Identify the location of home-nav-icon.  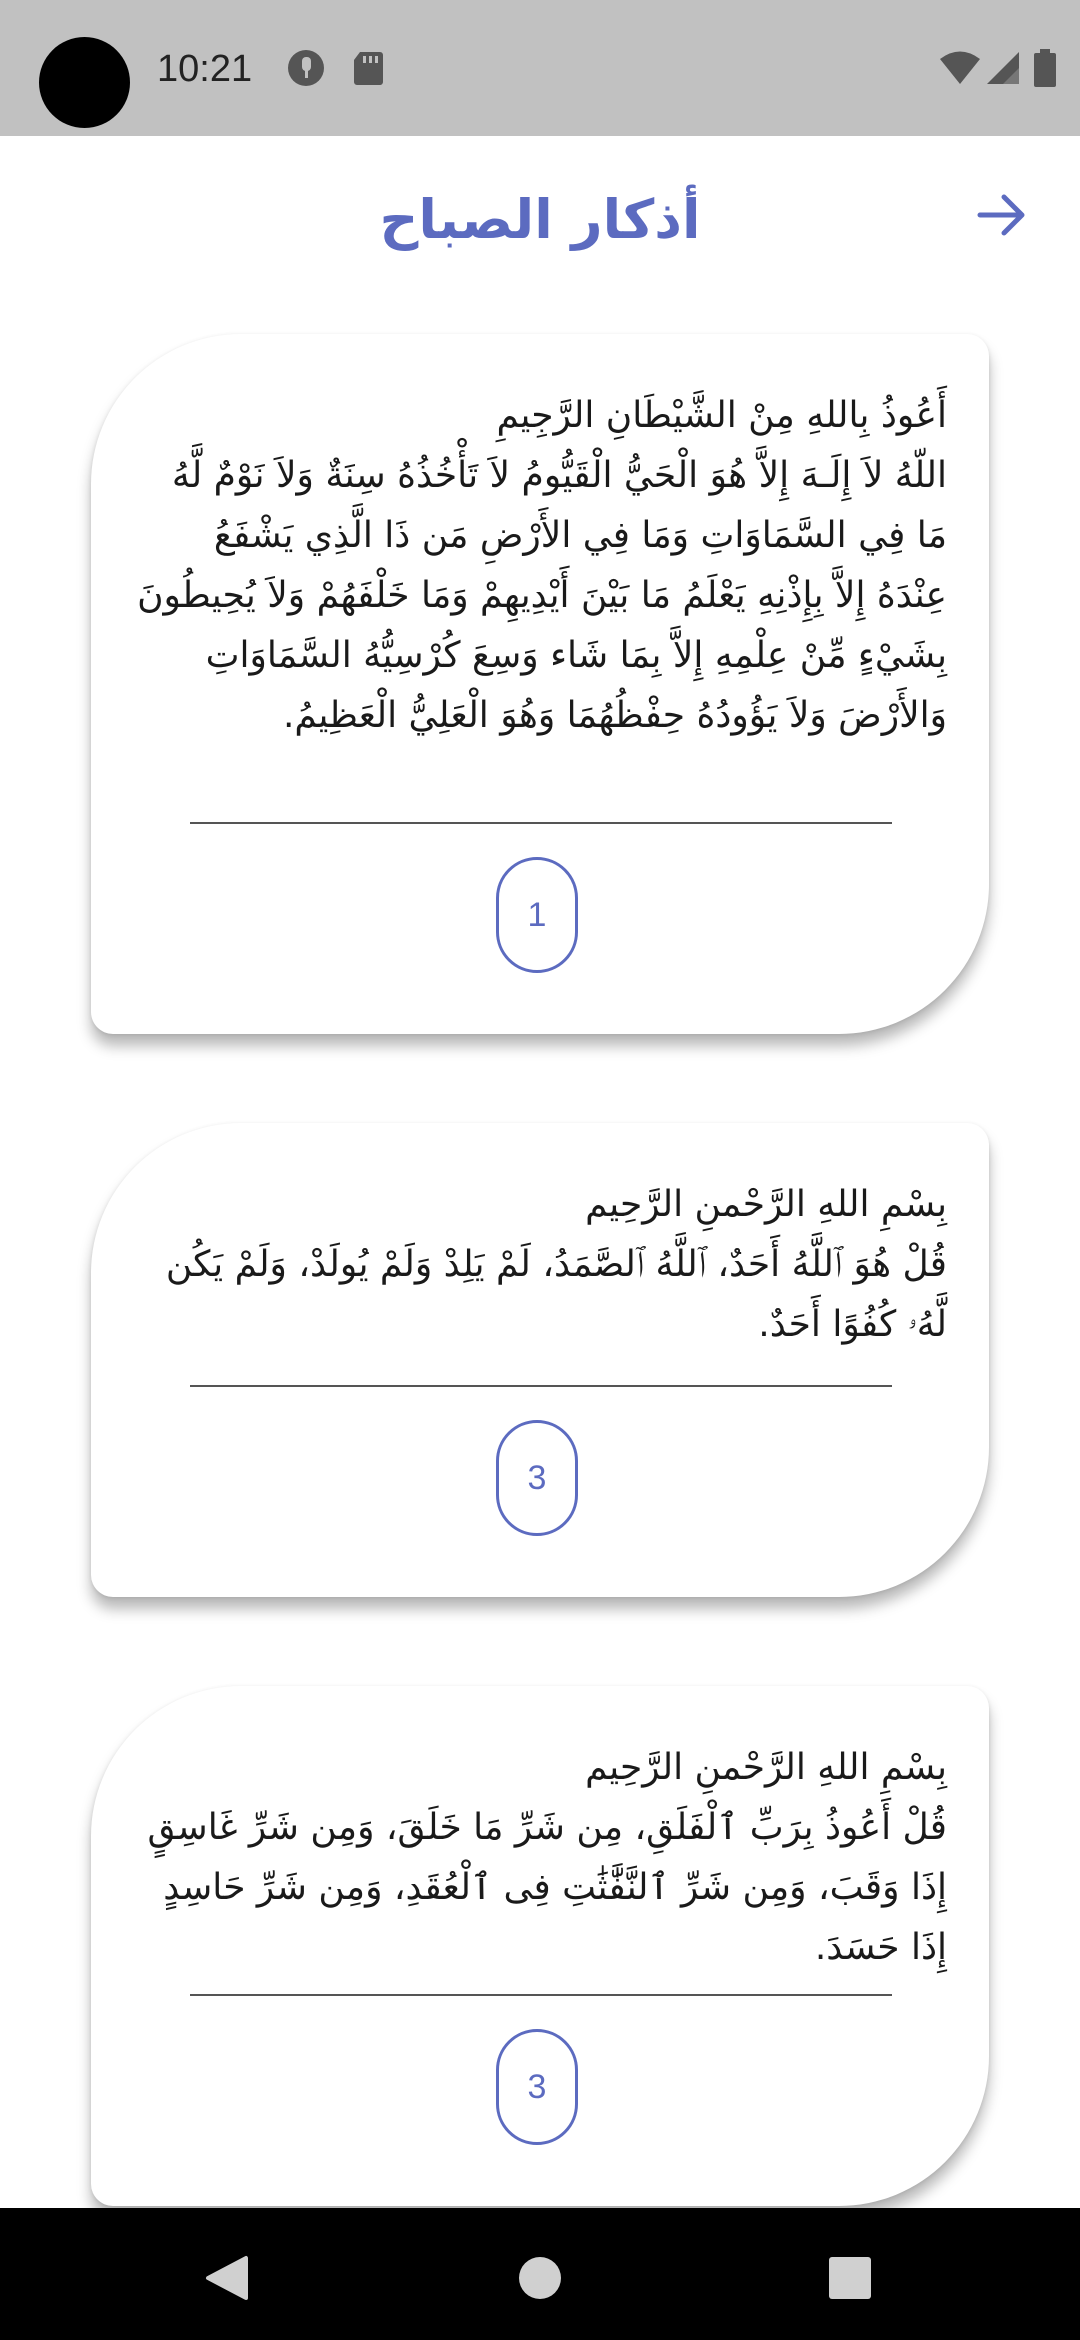
(540, 2278).